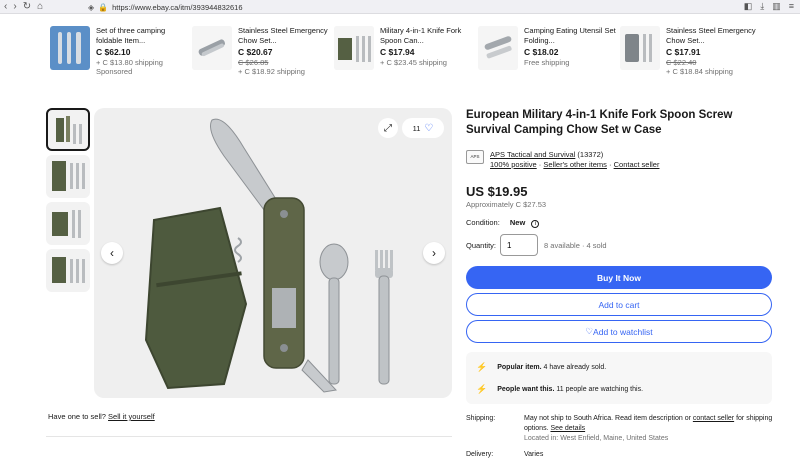 The width and height of the screenshot is (800, 458). What do you see at coordinates (503, 223) in the screenshot?
I see `condition-row: Condition: New i` at bounding box center [503, 223].